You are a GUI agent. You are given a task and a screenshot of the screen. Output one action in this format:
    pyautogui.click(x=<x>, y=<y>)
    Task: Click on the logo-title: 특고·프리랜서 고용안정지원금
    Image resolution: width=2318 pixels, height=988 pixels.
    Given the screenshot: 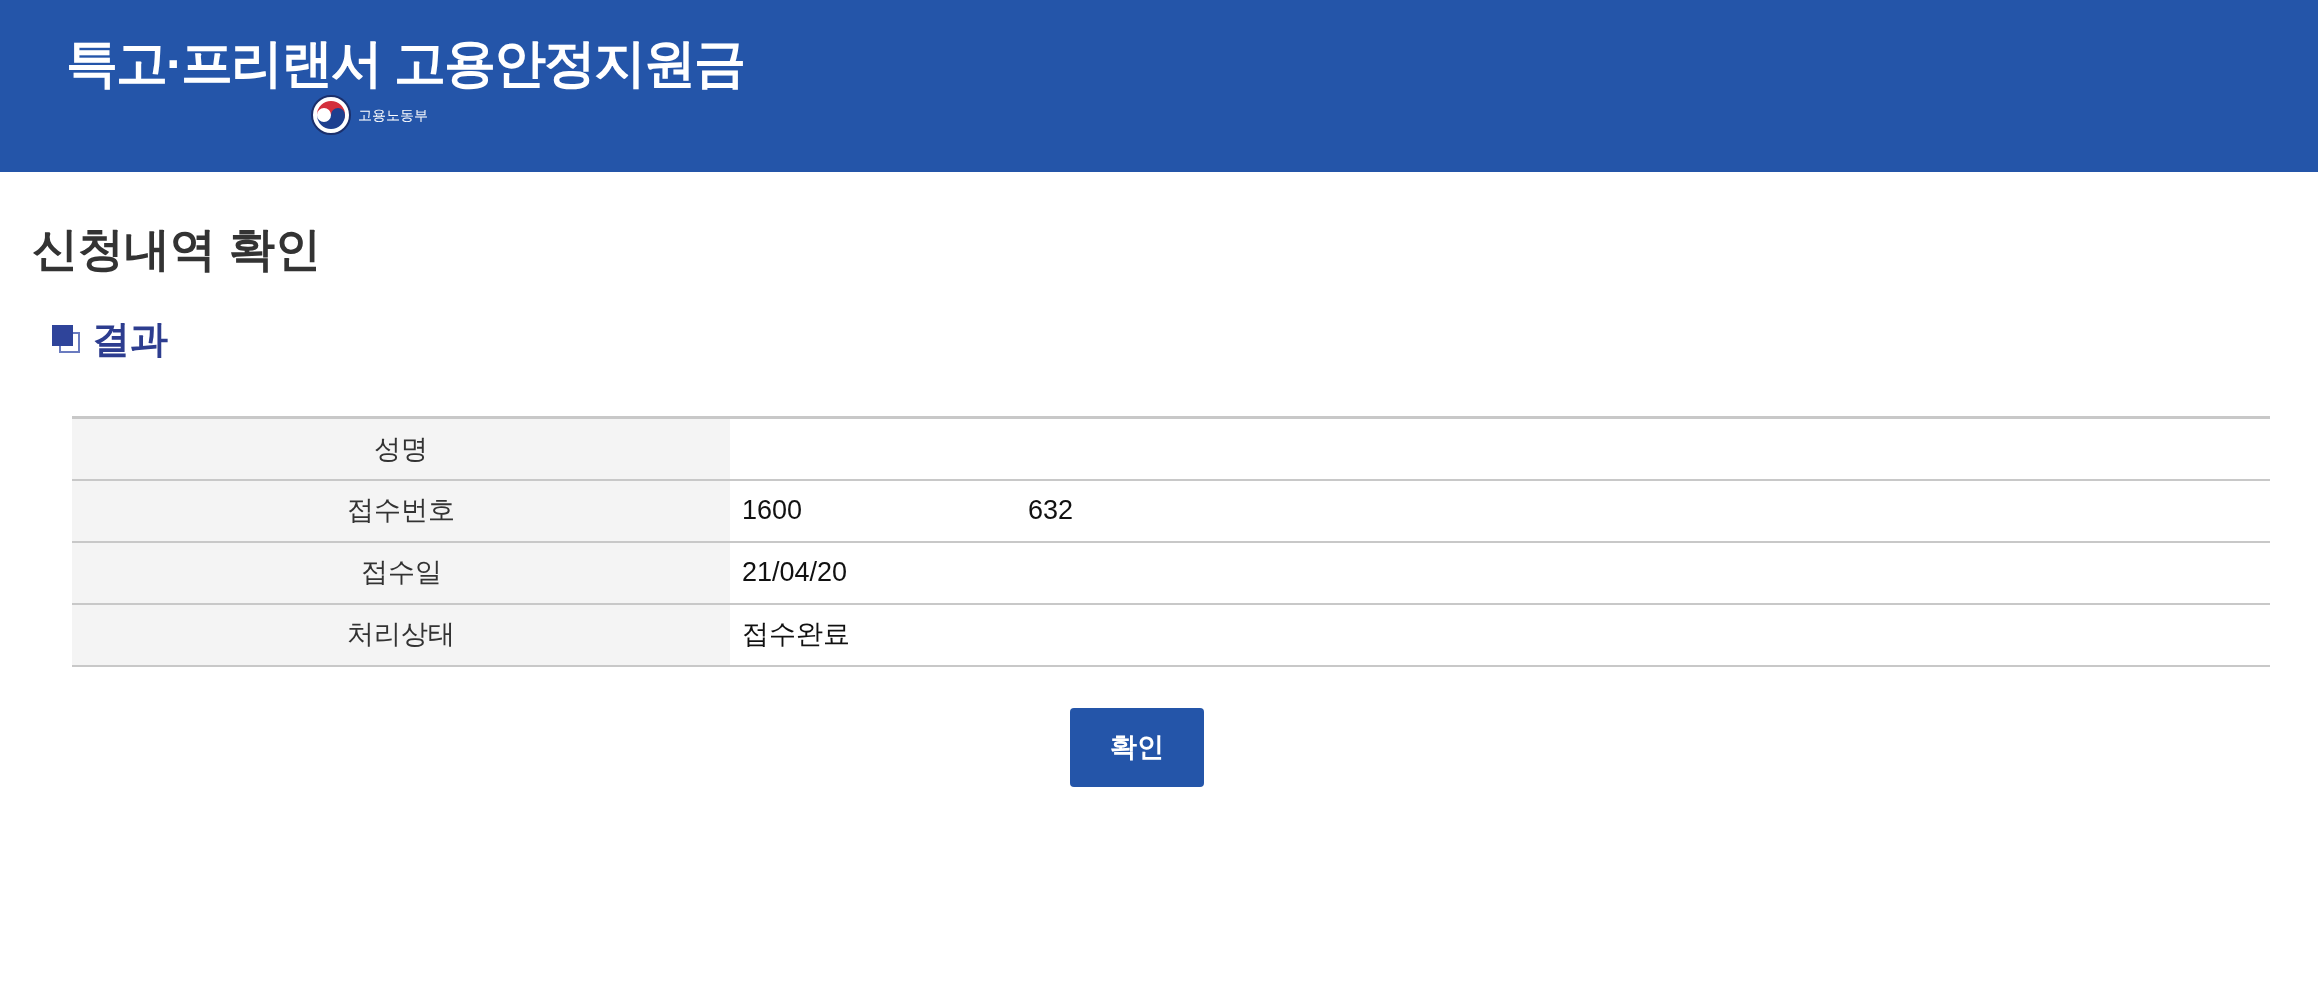 What is the action you would take?
    pyautogui.click(x=405, y=63)
    